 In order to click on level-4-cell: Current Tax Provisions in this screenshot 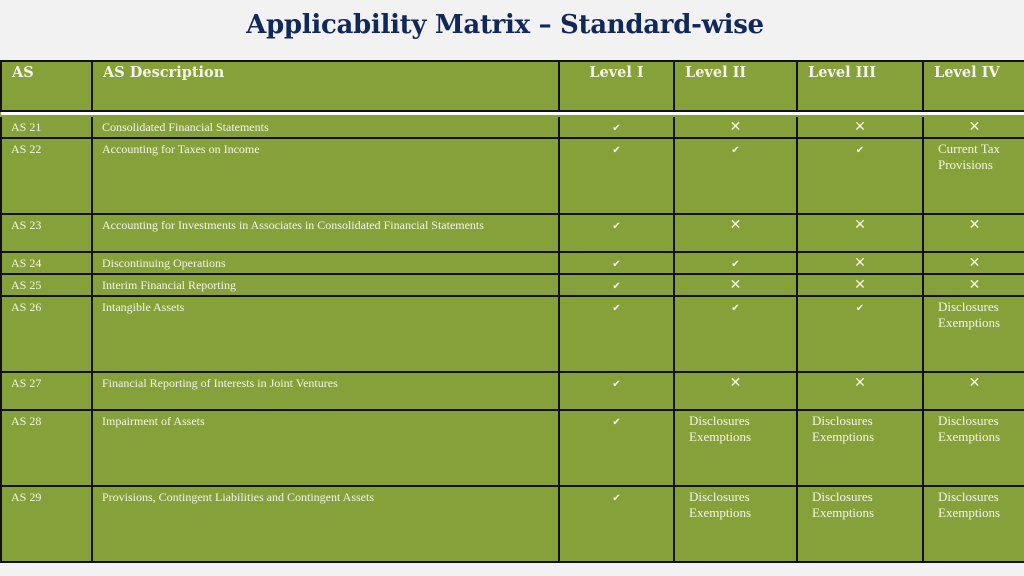, I will do `click(973, 176)`.